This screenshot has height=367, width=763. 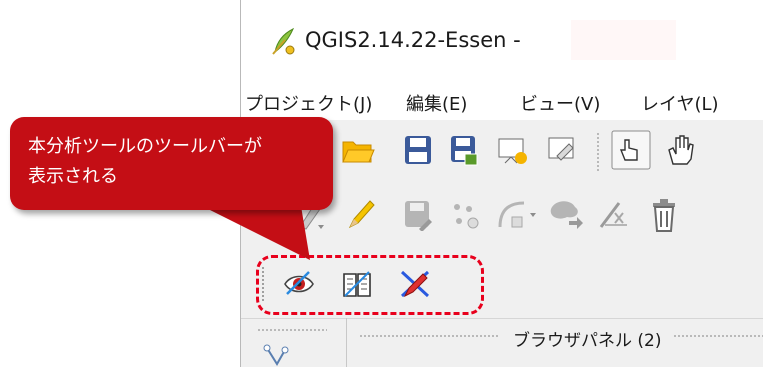 I want to click on qgis-logo-icon, so click(x=283, y=41).